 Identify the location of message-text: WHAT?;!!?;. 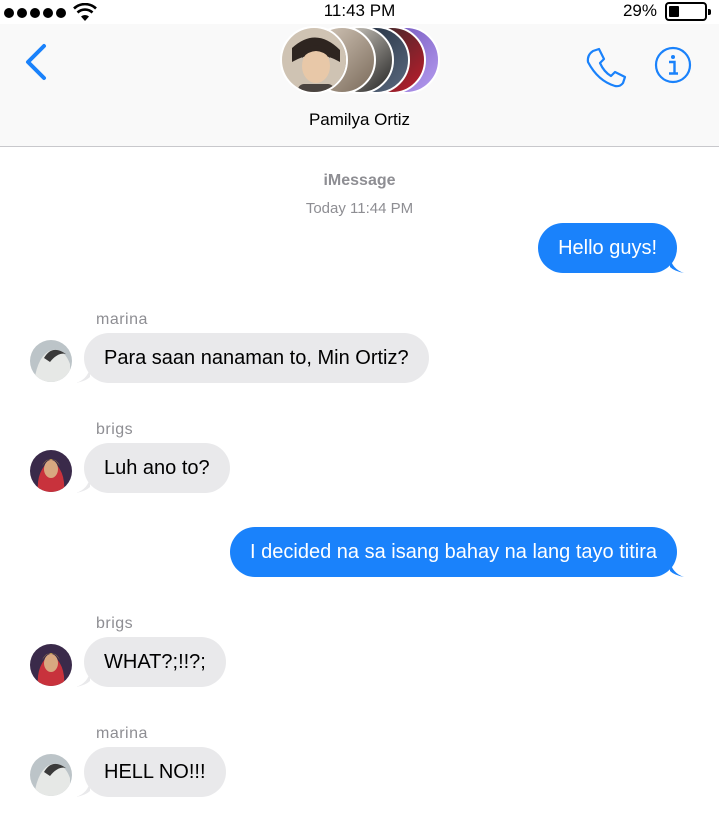
(155, 662).